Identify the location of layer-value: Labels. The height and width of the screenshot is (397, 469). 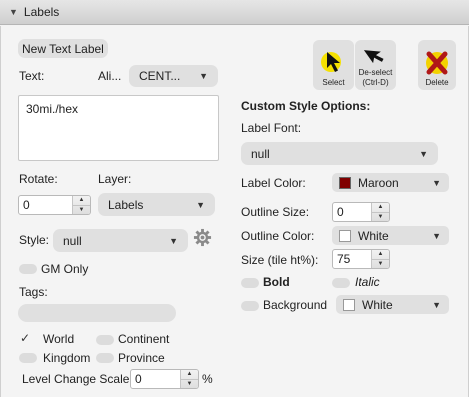
(126, 204).